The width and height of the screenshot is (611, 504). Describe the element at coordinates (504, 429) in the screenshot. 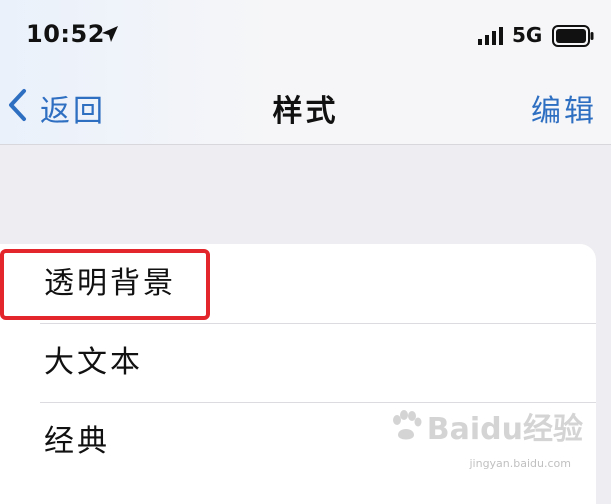

I see `watermark-text: Baidu经验` at that location.